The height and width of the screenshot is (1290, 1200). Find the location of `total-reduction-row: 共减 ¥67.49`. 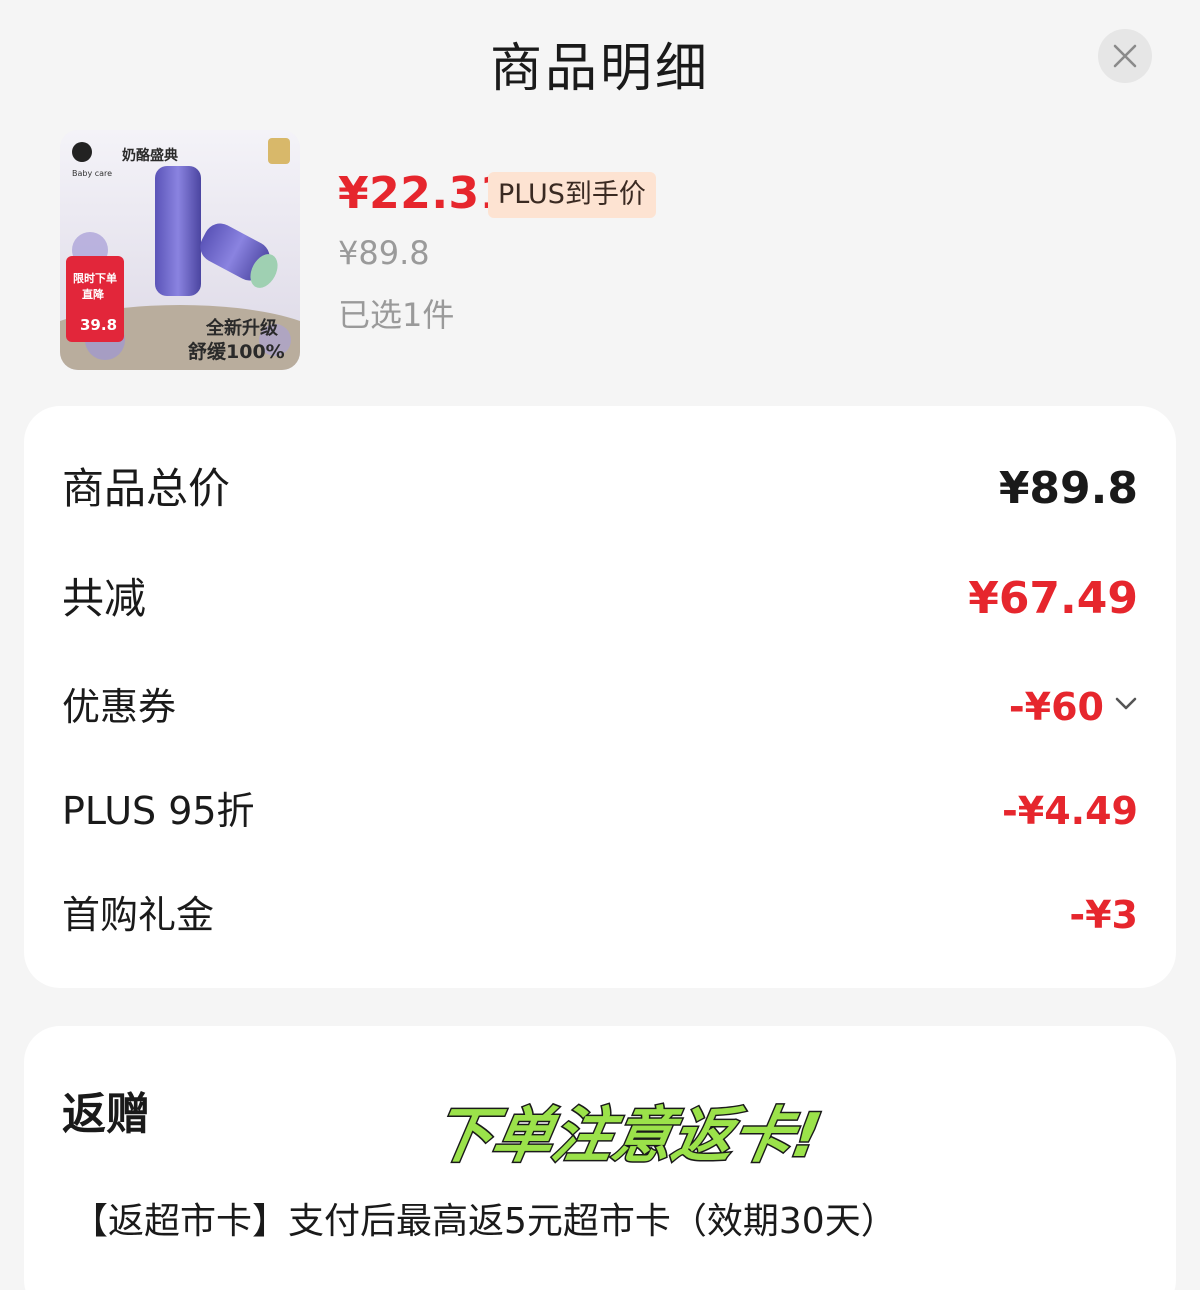

total-reduction-row: 共减 ¥67.49 is located at coordinates (600, 599).